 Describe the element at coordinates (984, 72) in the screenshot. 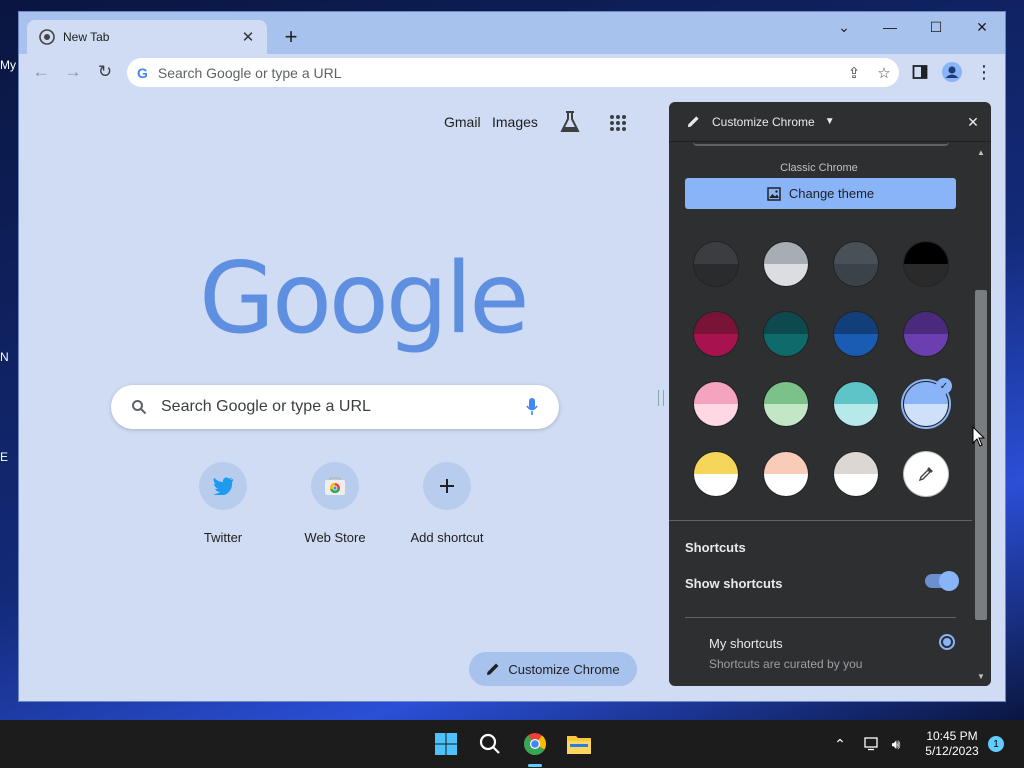

I see `menu-kebab-icon: ⋮` at that location.